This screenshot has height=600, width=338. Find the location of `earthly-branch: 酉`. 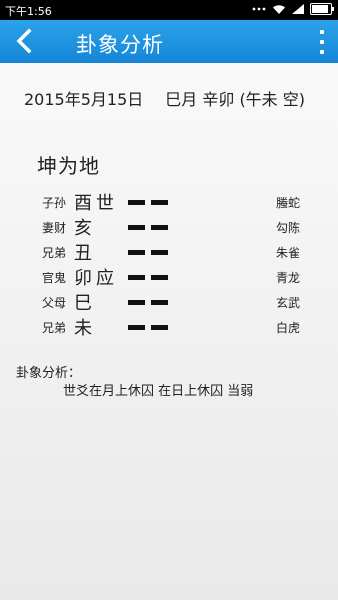

earthly-branch: 酉 is located at coordinates (83, 203).